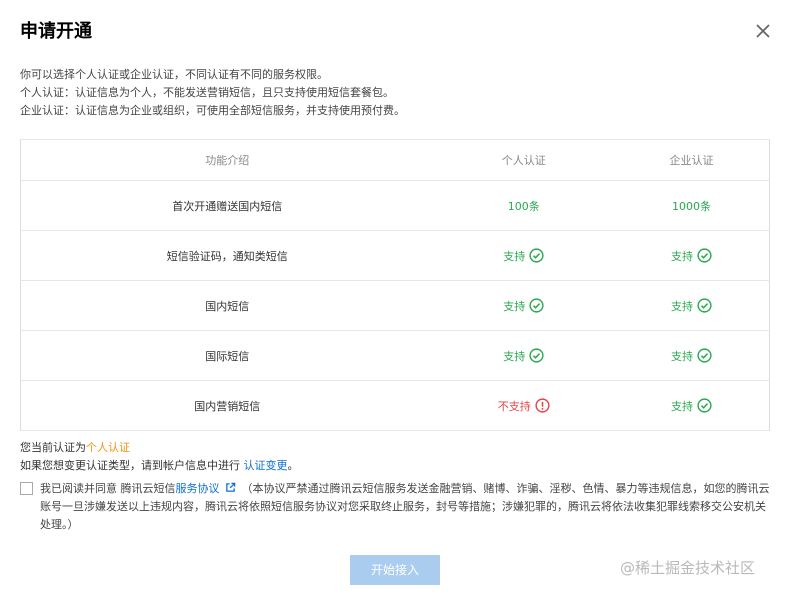 This screenshot has width=787, height=594. Describe the element at coordinates (542, 405) in the screenshot. I see `exclamation-circle-icon` at that location.